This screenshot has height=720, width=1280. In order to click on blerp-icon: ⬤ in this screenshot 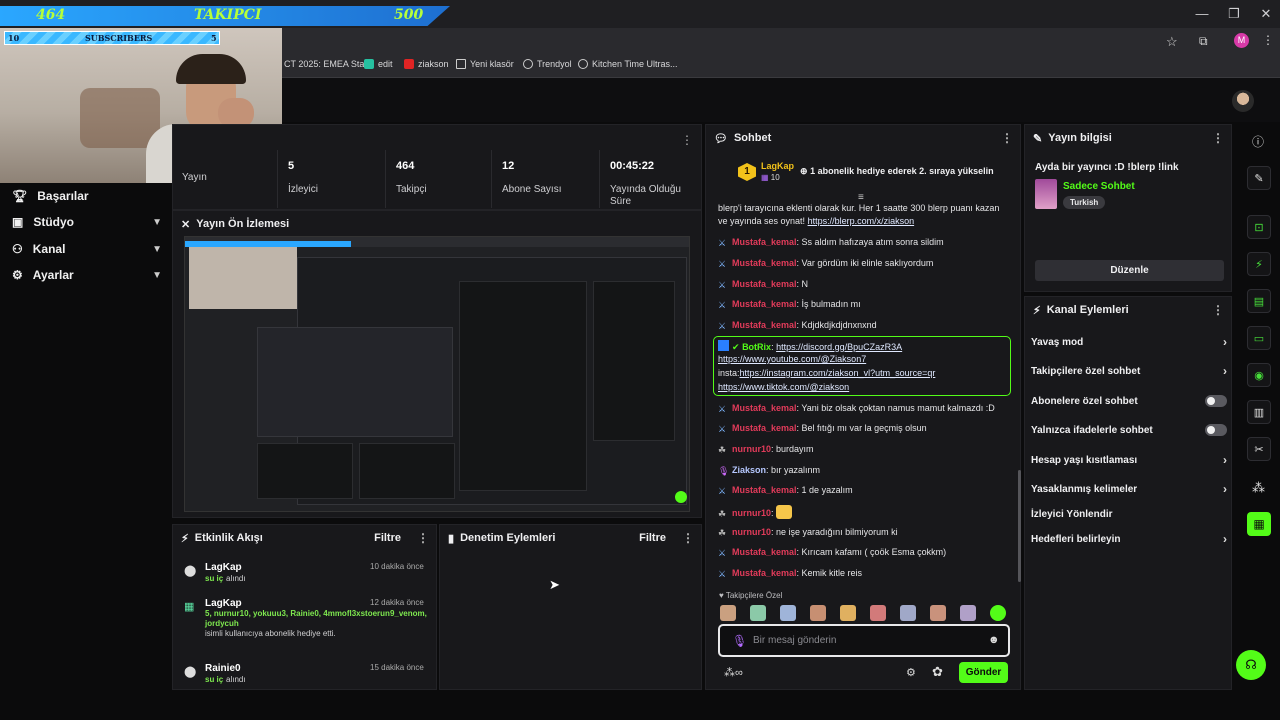, I will do `click(190, 571)`.